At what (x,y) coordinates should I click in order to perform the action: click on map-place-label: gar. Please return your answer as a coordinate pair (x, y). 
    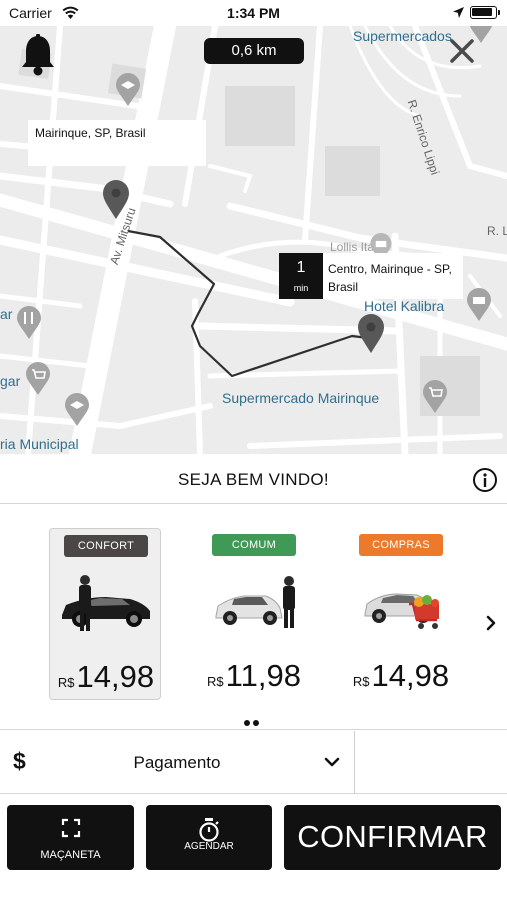
    Looking at the image, I should click on (10, 381).